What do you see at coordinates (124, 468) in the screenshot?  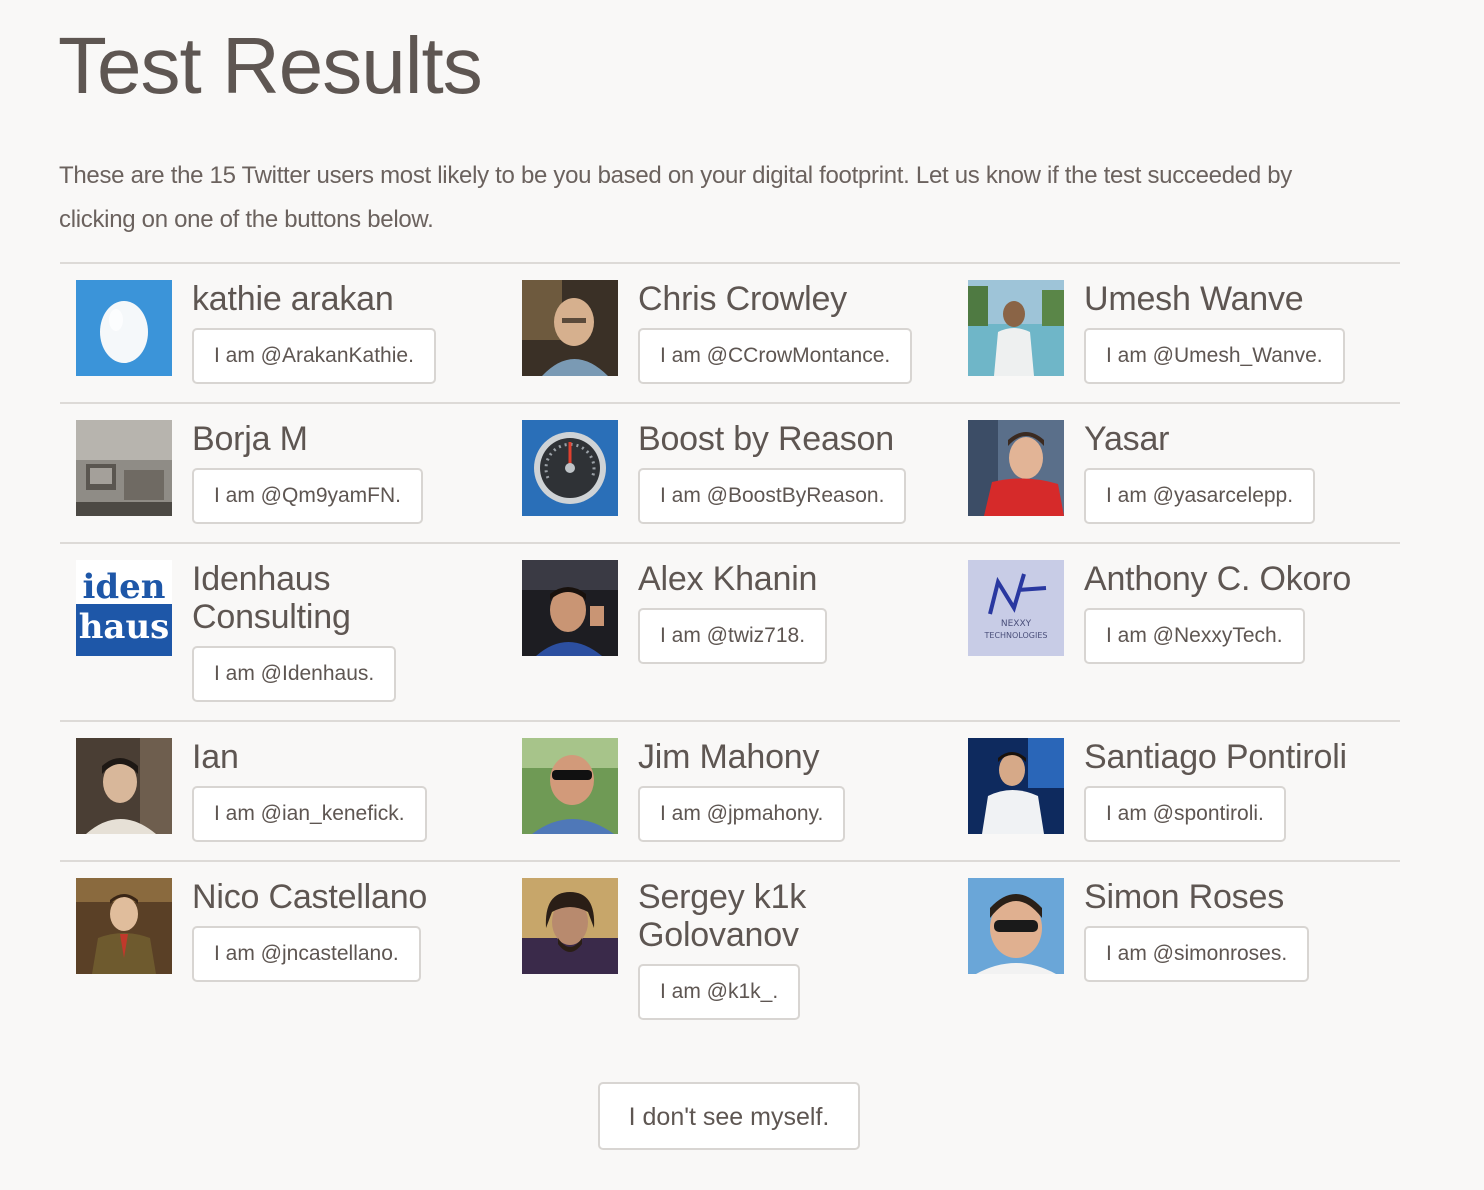 I see `avatar-borja-m` at bounding box center [124, 468].